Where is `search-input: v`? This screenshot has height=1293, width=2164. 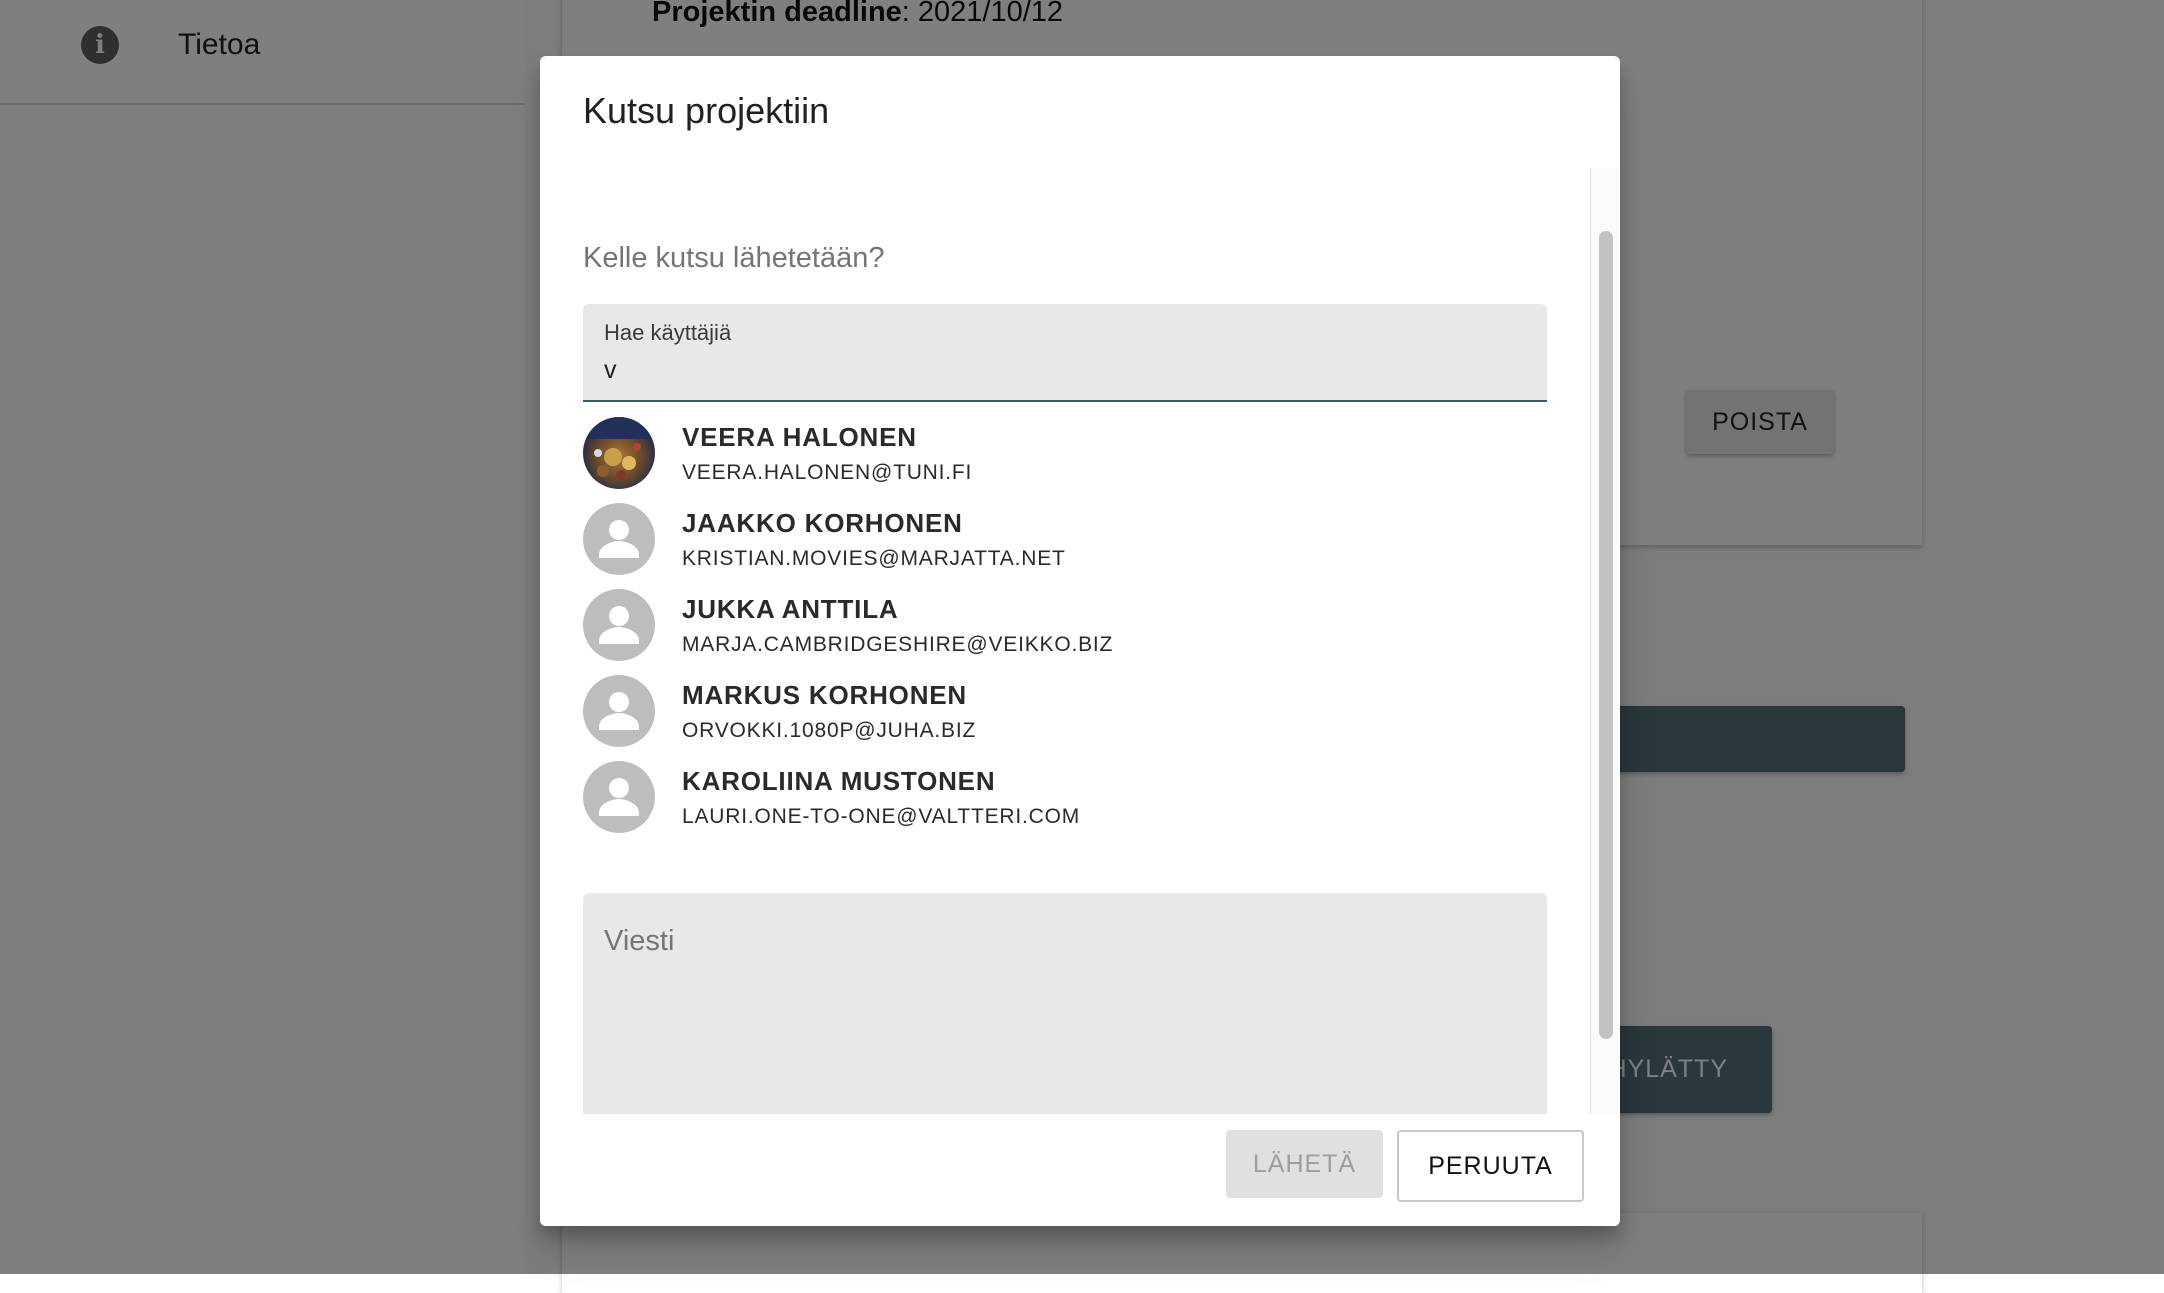 search-input: v is located at coordinates (610, 370).